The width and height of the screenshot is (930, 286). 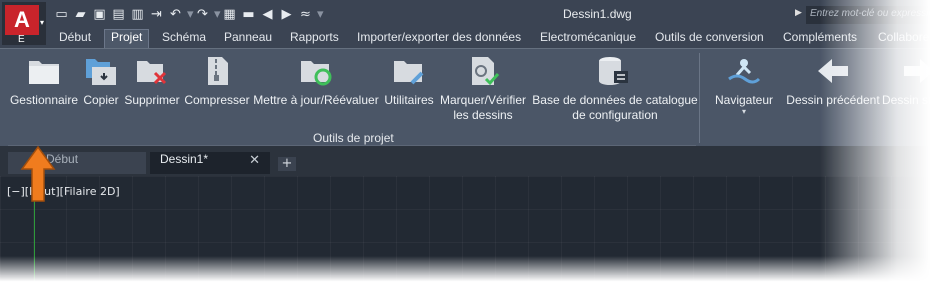 I want to click on tab-panneau: Panneau, so click(x=248, y=39).